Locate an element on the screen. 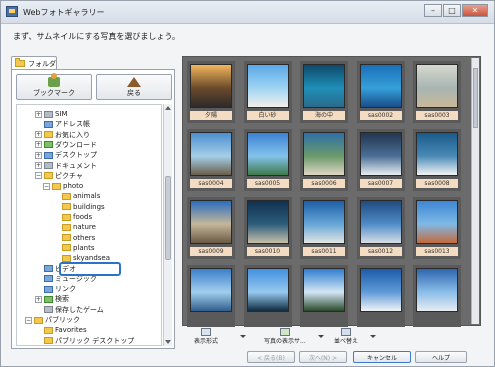  minimize-button: – is located at coordinates (433, 10).